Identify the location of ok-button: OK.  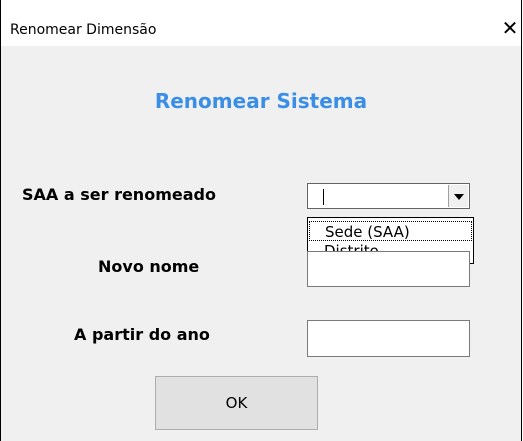
(236, 403).